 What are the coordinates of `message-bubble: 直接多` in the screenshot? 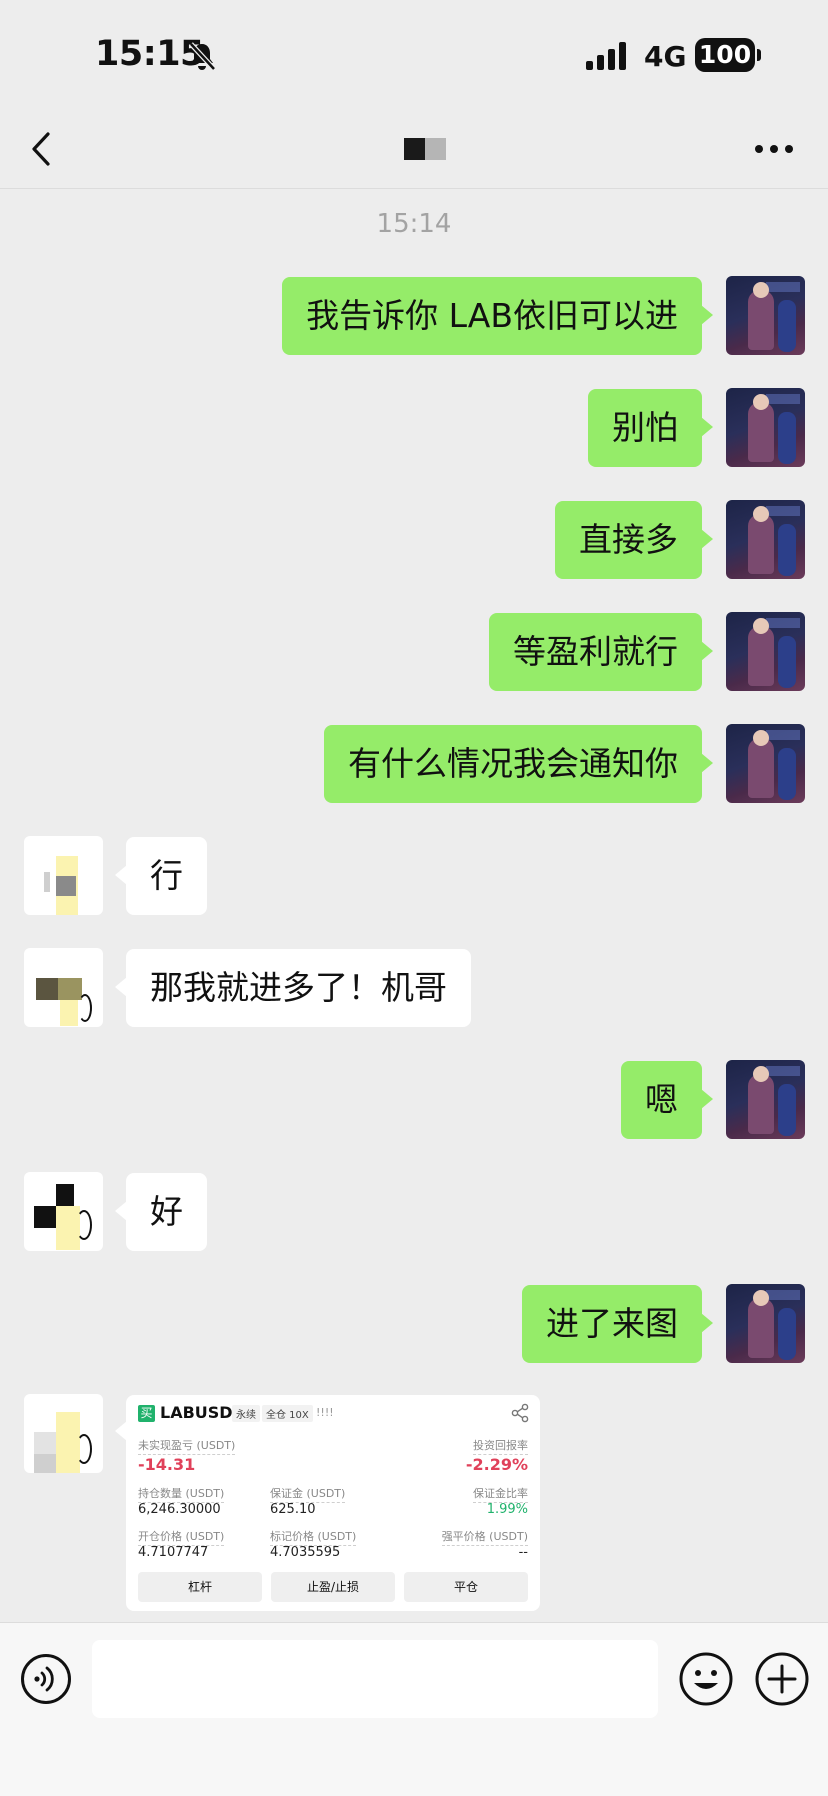 It's located at (634, 540).